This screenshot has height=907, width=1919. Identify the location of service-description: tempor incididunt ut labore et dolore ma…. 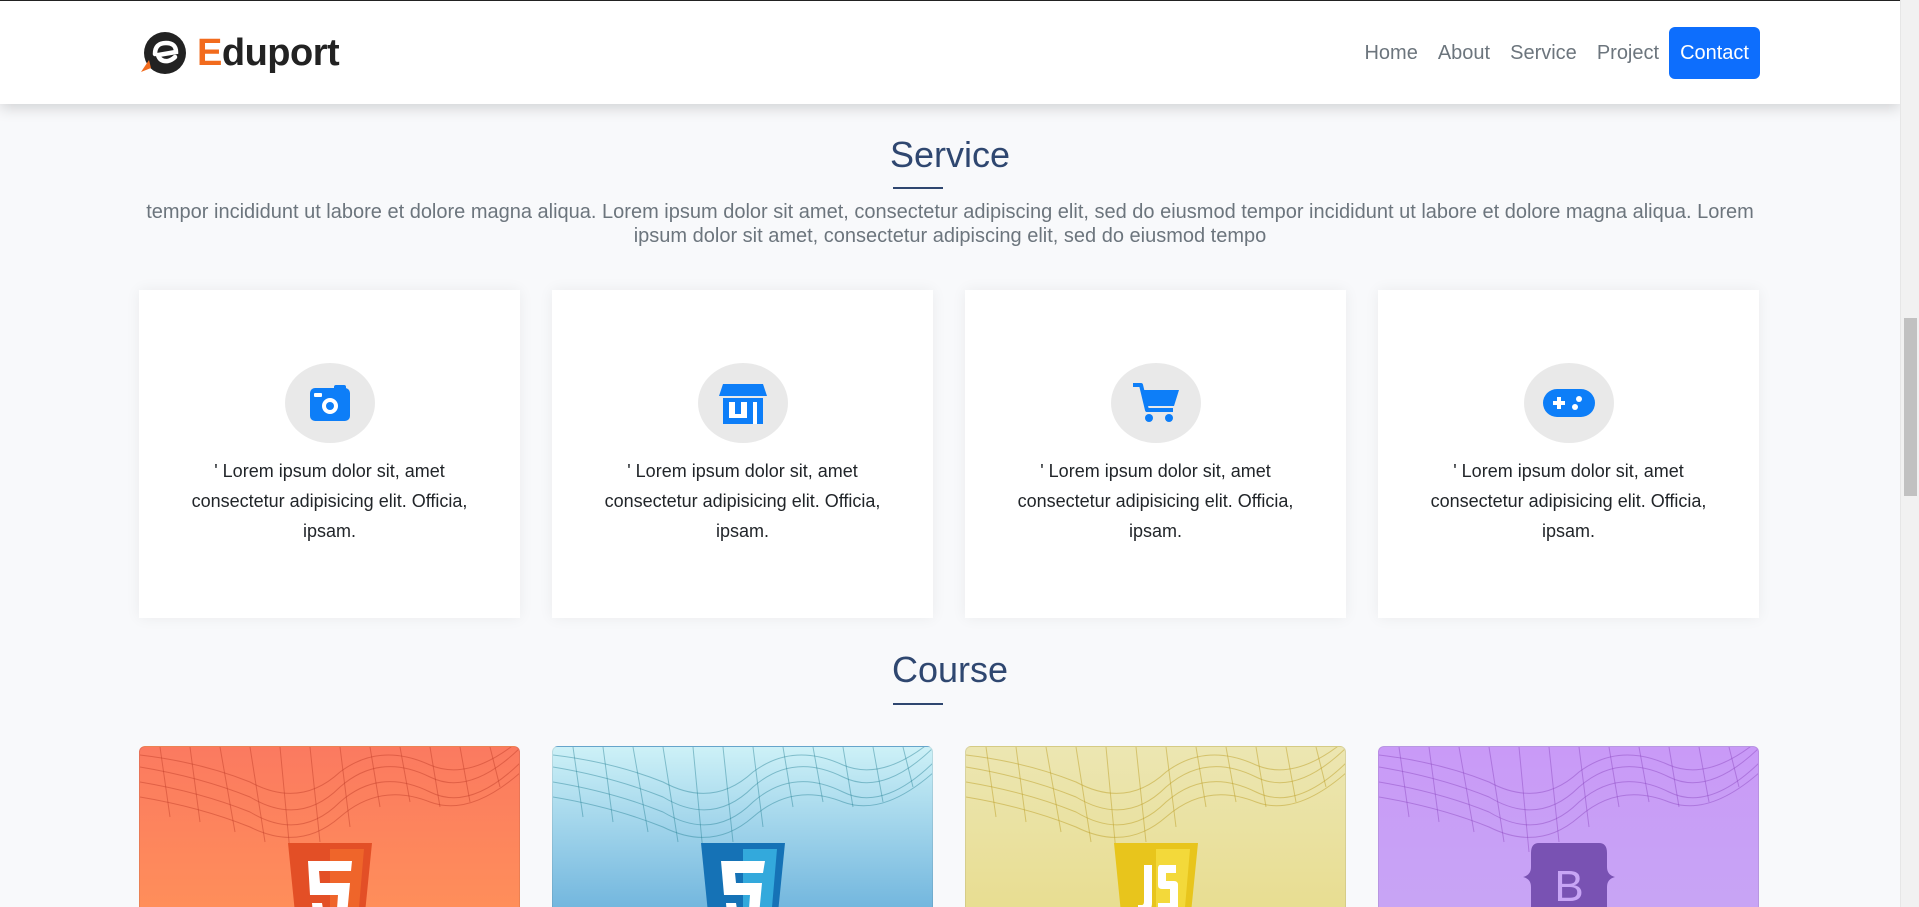
(950, 224).